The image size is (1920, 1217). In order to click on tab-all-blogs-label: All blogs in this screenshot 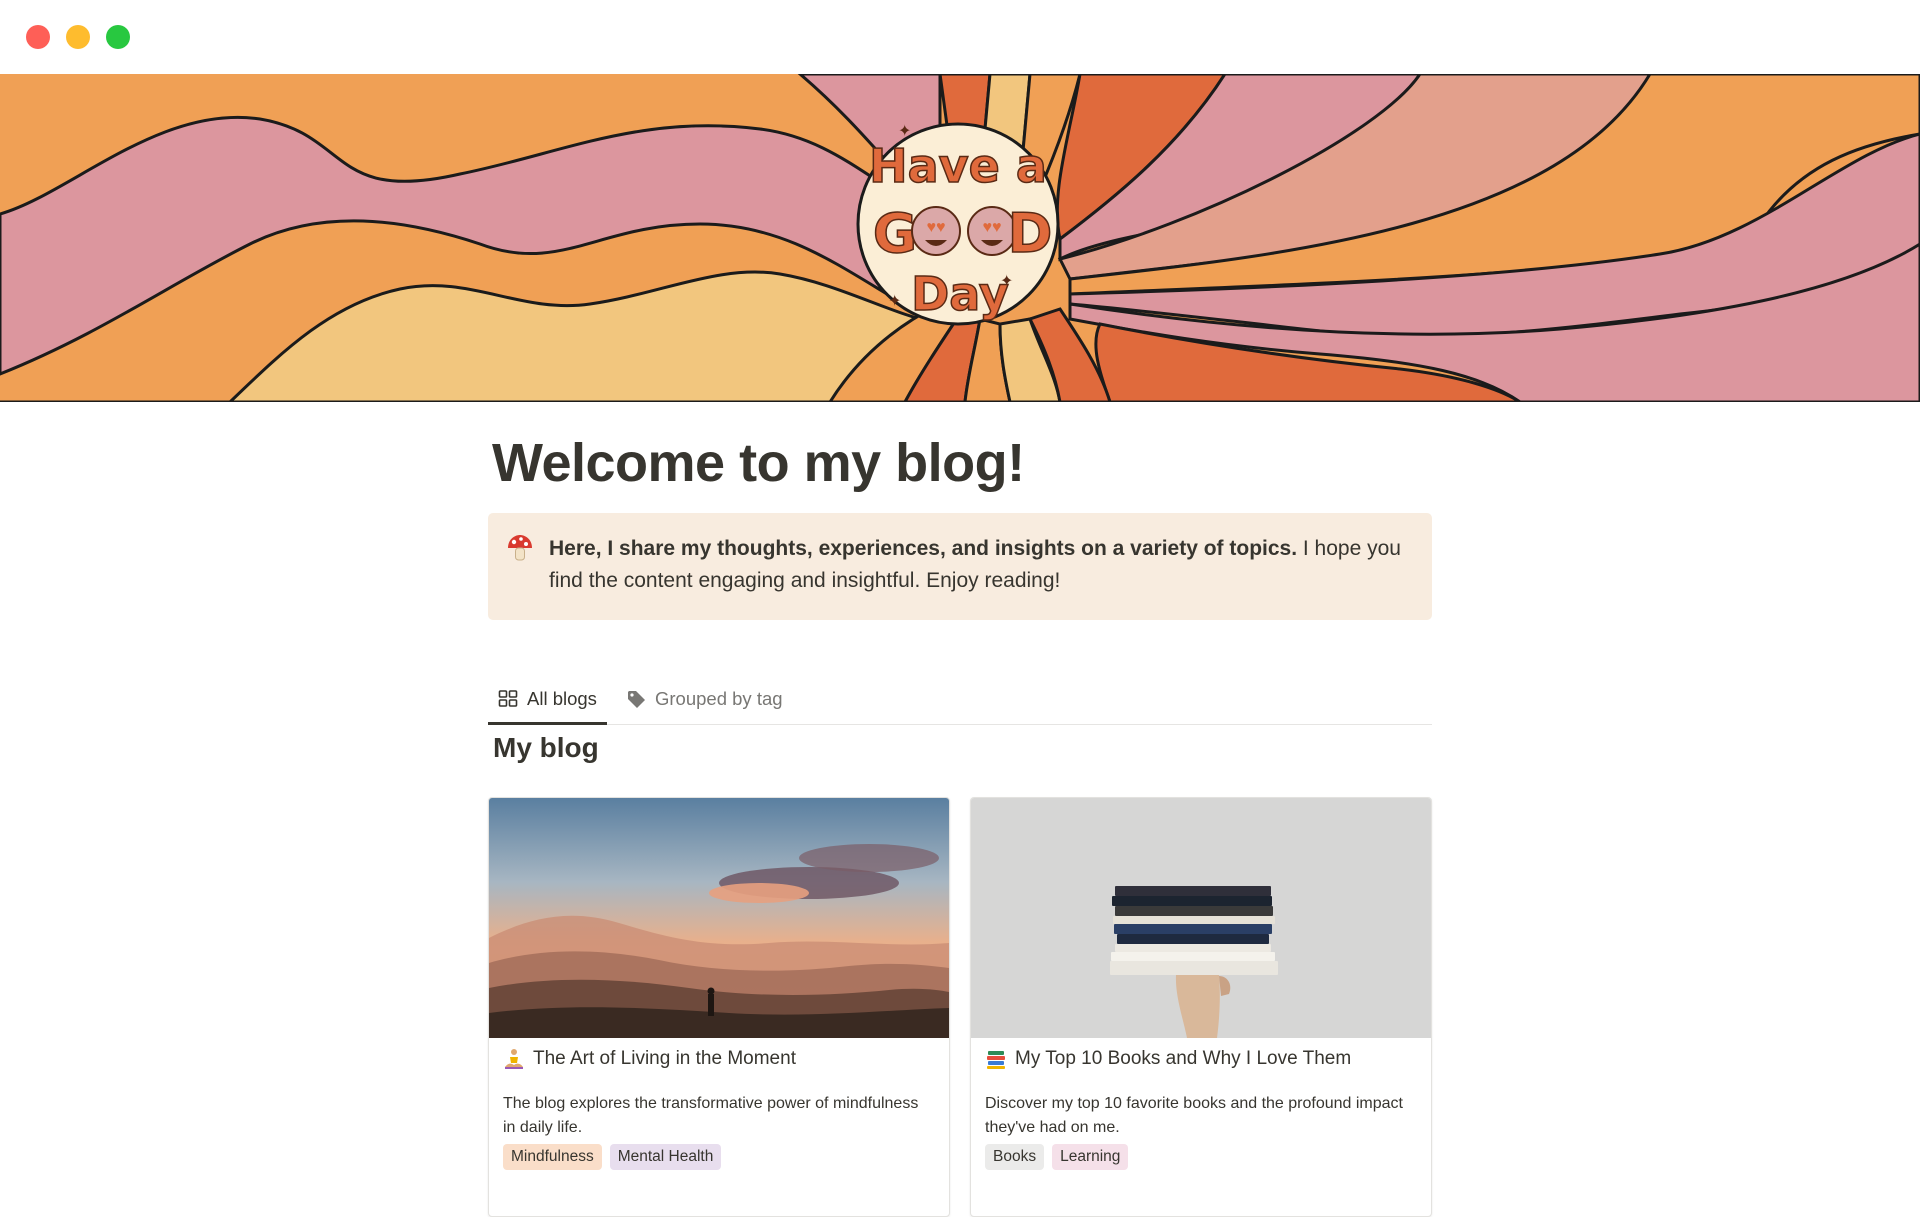, I will do `click(562, 698)`.